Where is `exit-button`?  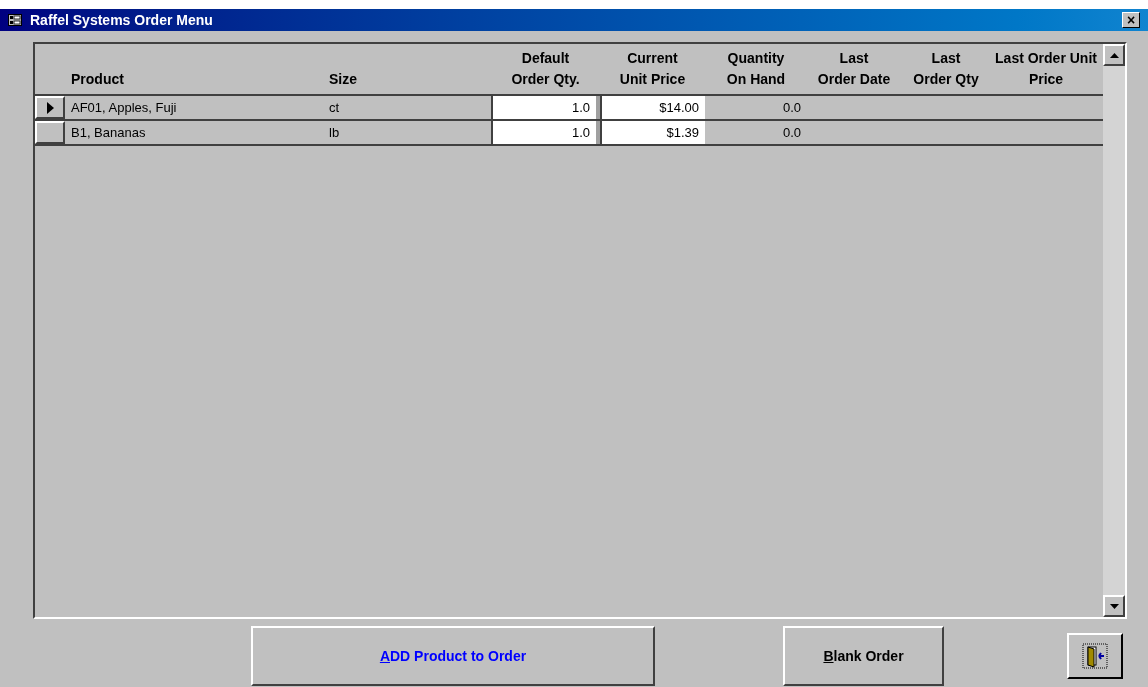 exit-button is located at coordinates (1095, 656).